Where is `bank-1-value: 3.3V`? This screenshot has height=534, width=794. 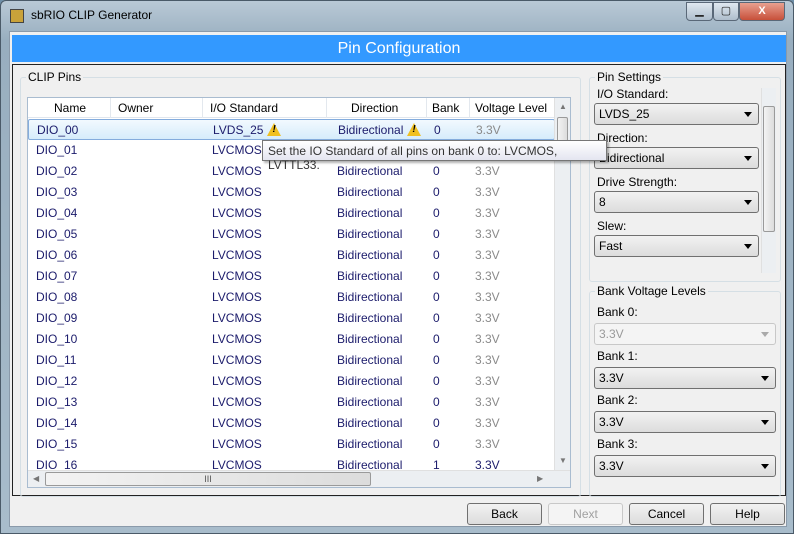 bank-1-value: 3.3V is located at coordinates (611, 378).